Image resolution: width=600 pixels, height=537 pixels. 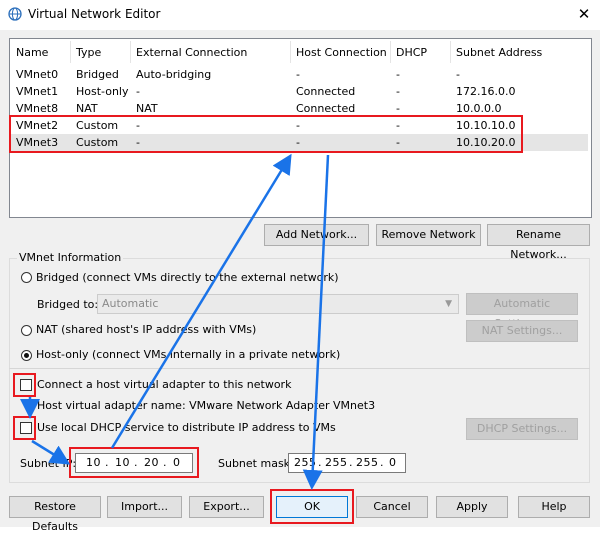 I want to click on subnet-mask-input: 255 . 255 . 255 . 0, so click(x=347, y=463).